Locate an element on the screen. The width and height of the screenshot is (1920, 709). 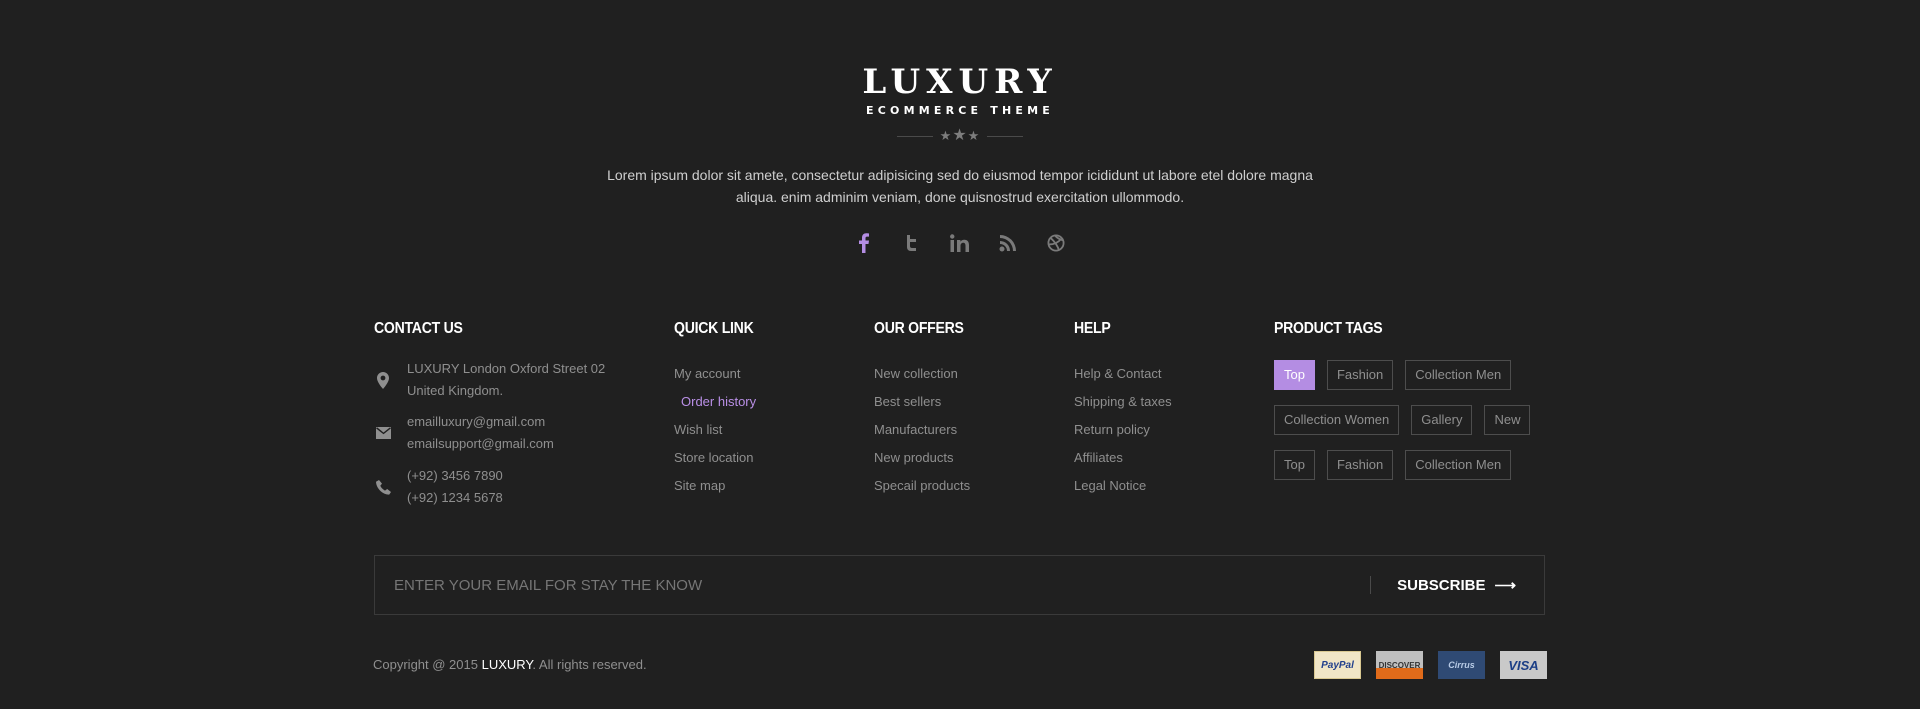
link-best-sellers: Best sellers is located at coordinates (959, 402).